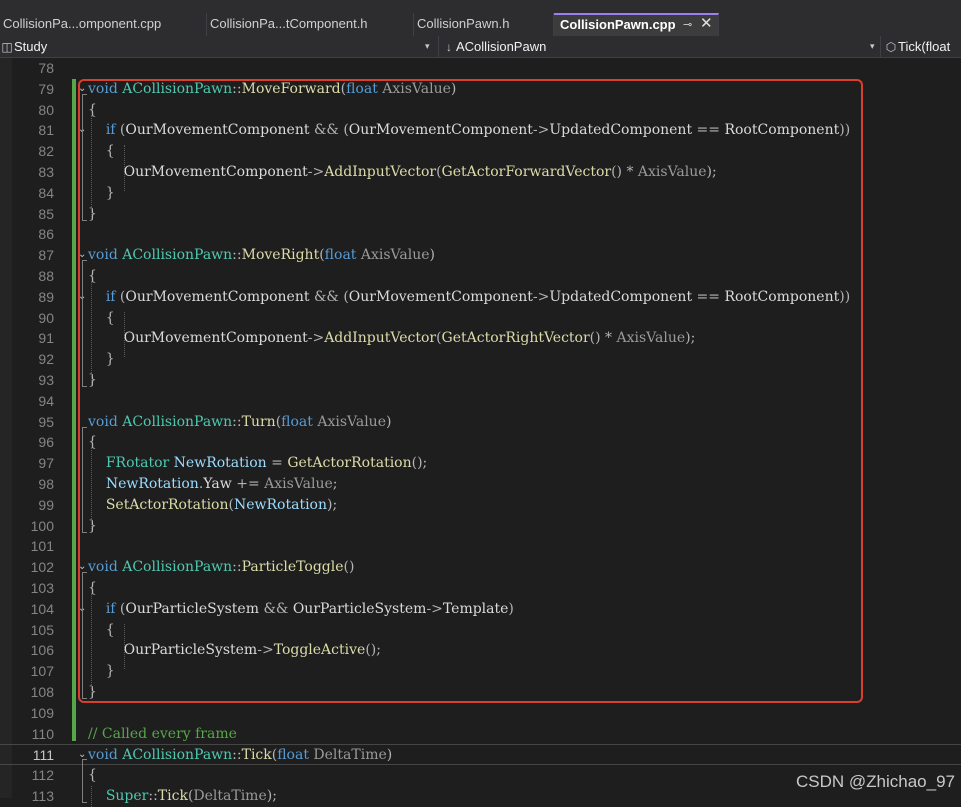 Image resolution: width=961 pixels, height=807 pixels. I want to click on code-text: }, so click(92, 692).